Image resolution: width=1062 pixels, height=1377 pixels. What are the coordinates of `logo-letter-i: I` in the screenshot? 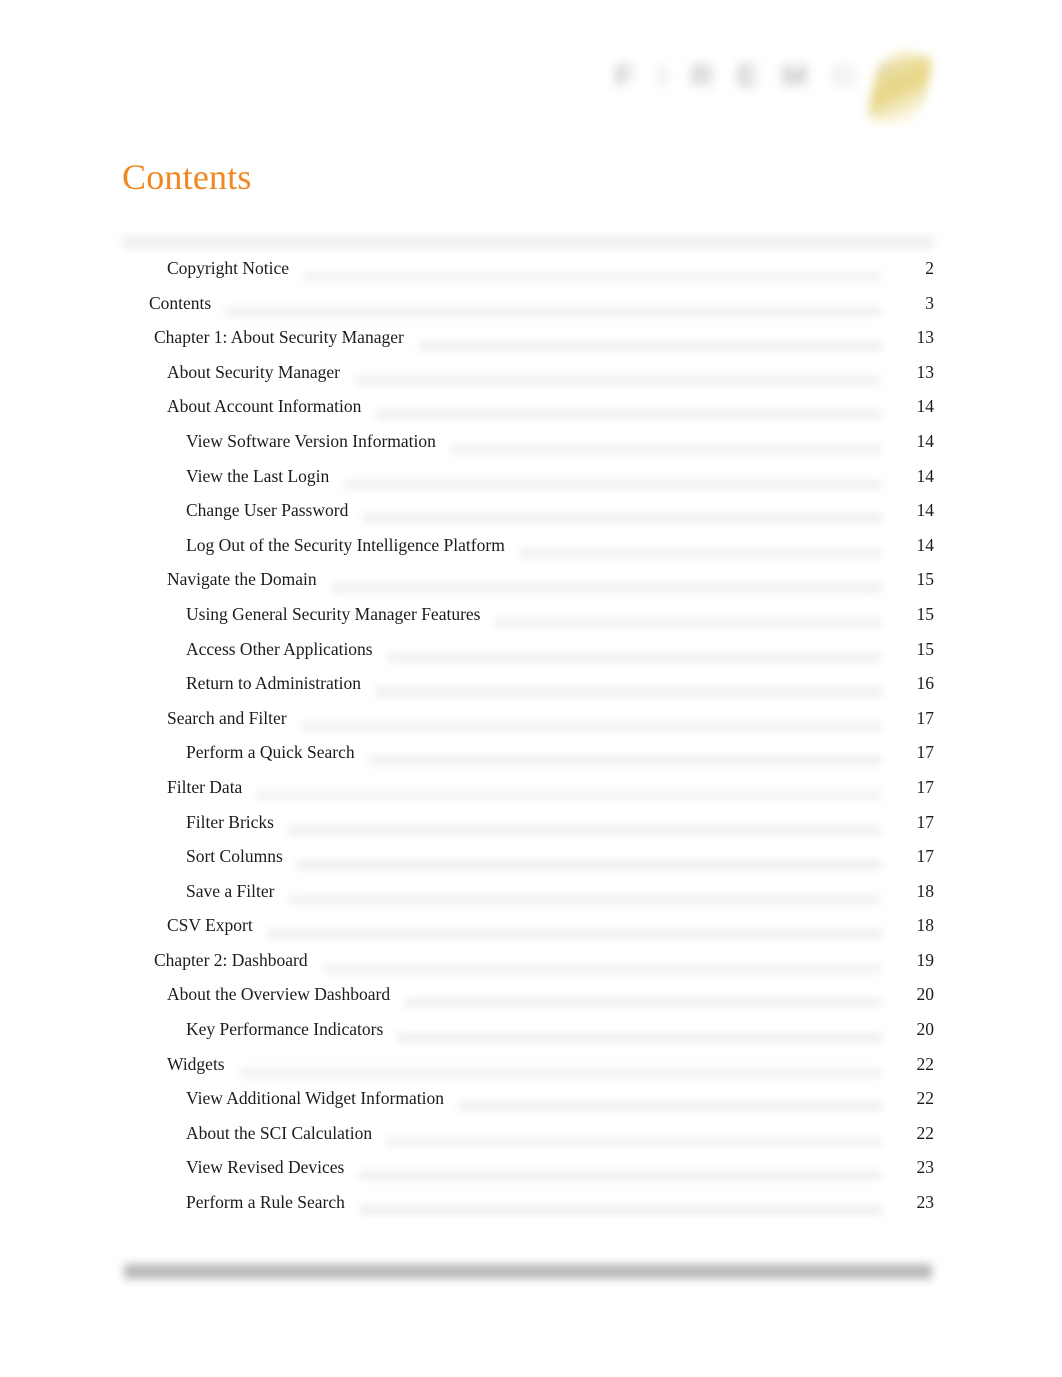 It's located at (663, 75).